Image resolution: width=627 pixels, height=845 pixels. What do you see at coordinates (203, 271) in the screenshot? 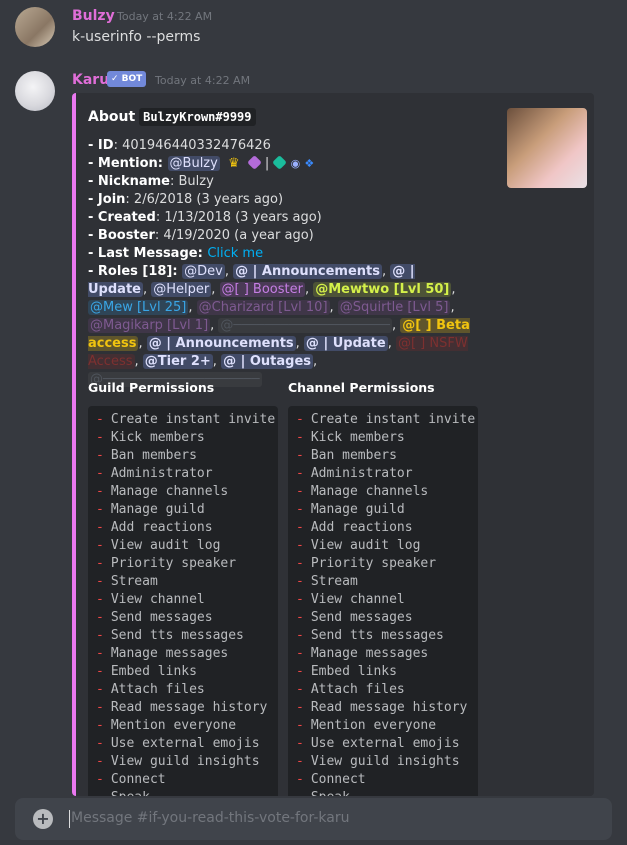
I see `role-mention: @Dev` at bounding box center [203, 271].